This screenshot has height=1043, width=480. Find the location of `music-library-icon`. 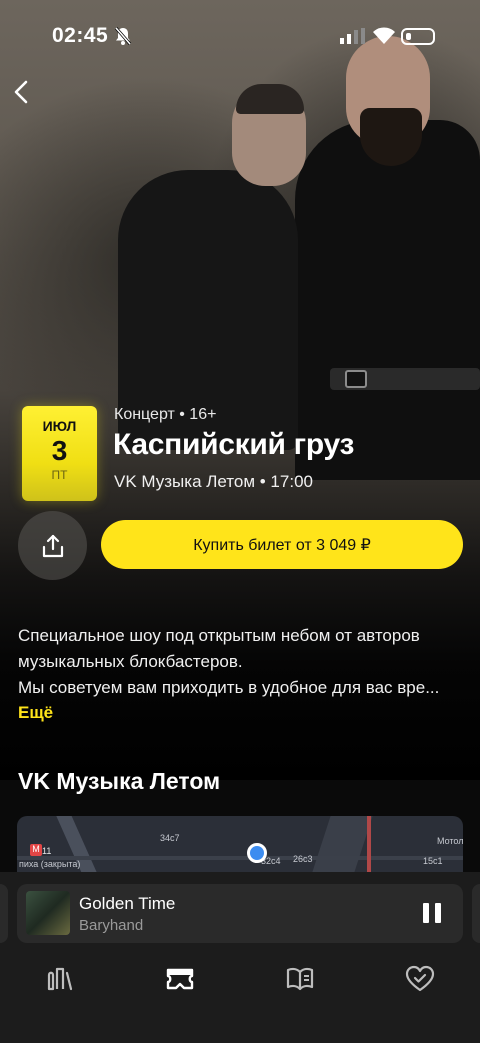

music-library-icon is located at coordinates (60, 979).